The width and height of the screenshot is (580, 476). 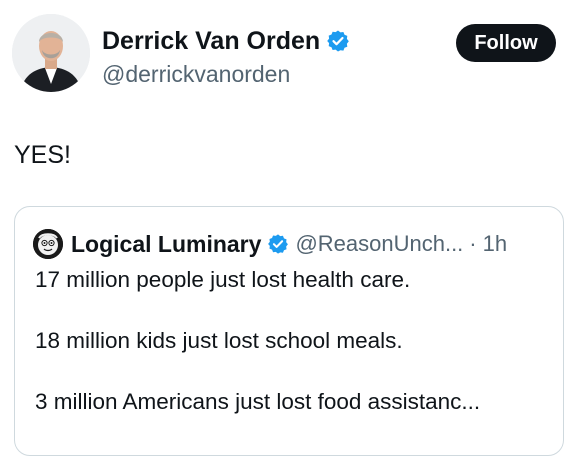 I want to click on profile-photo-icon, so click(x=51, y=53).